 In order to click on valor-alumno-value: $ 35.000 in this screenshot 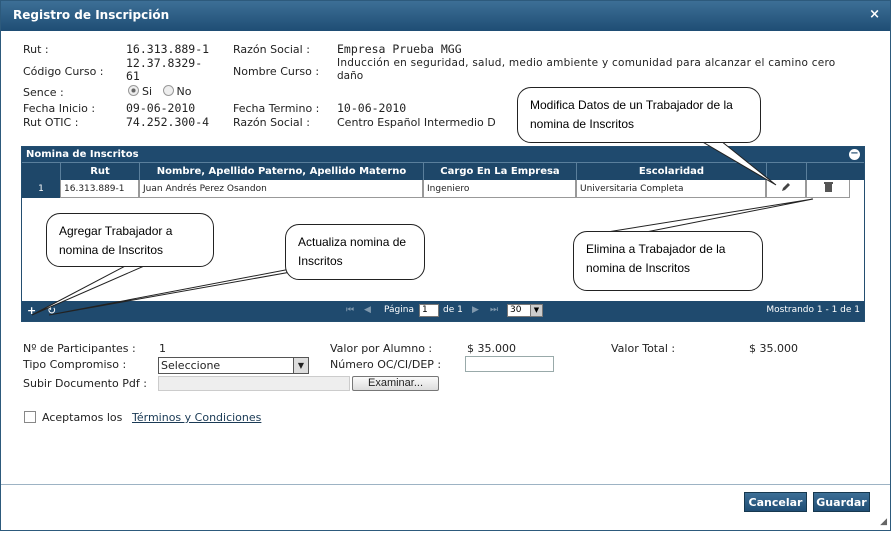, I will do `click(491, 348)`.